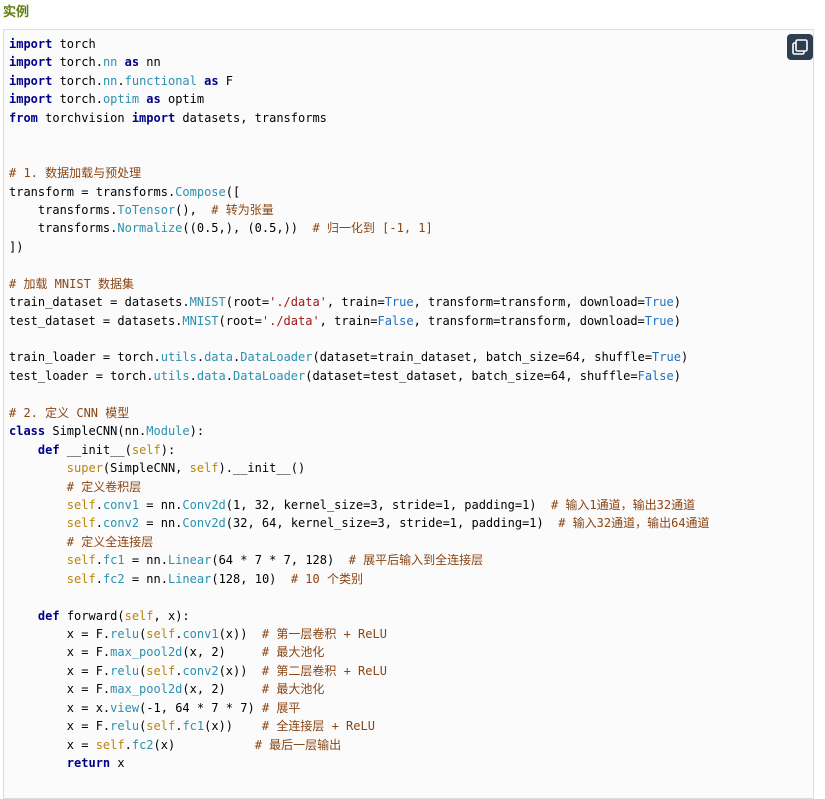 The image size is (825, 799). What do you see at coordinates (16, 12) in the screenshot?
I see `example-heading: 实例` at bounding box center [16, 12].